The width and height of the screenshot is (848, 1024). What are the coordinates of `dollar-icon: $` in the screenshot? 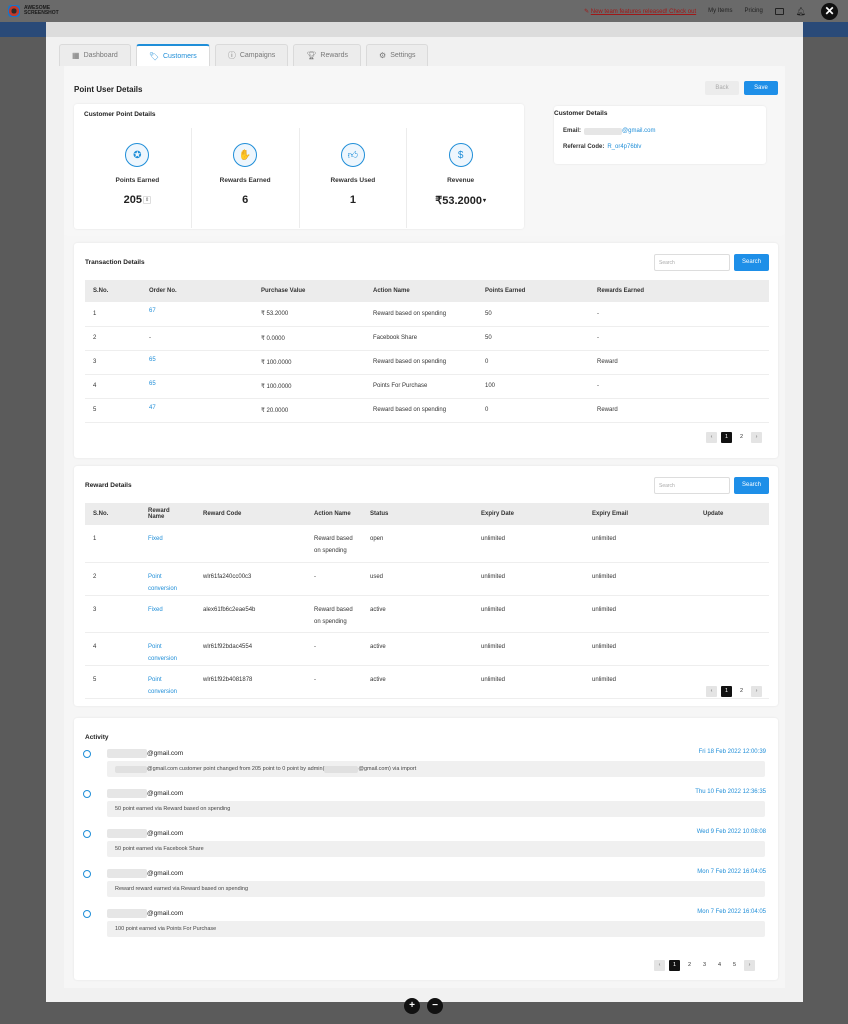 It's located at (460, 155).